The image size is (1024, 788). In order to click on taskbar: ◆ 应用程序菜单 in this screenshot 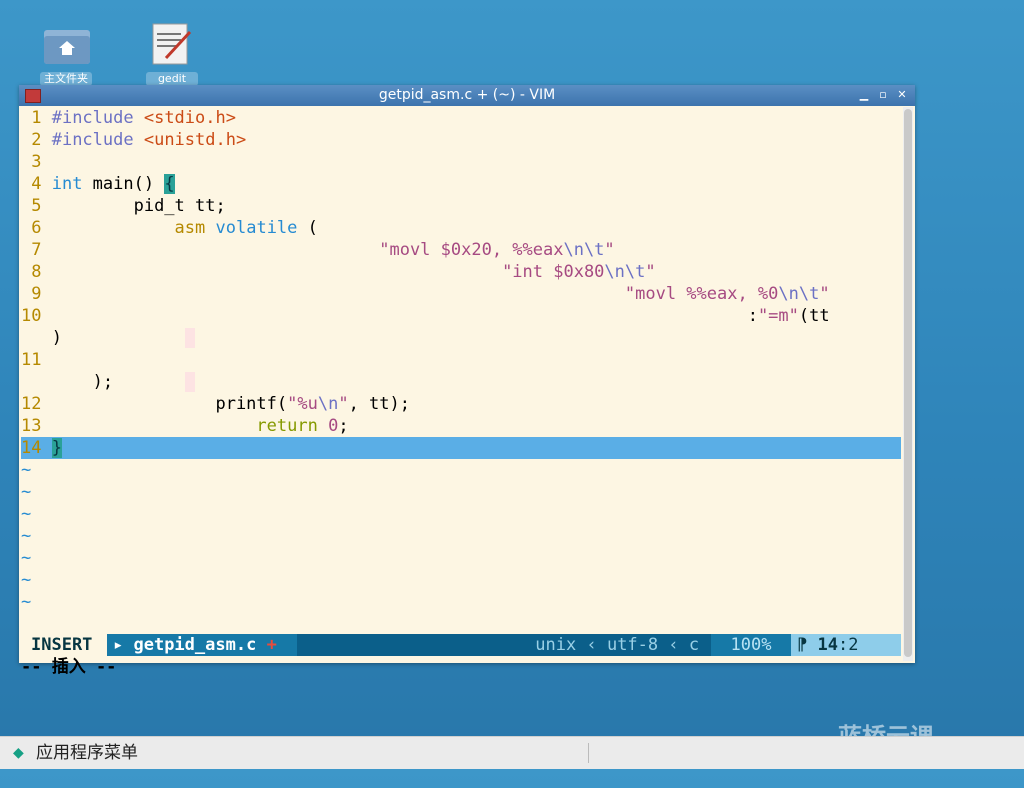, I will do `click(512, 752)`.